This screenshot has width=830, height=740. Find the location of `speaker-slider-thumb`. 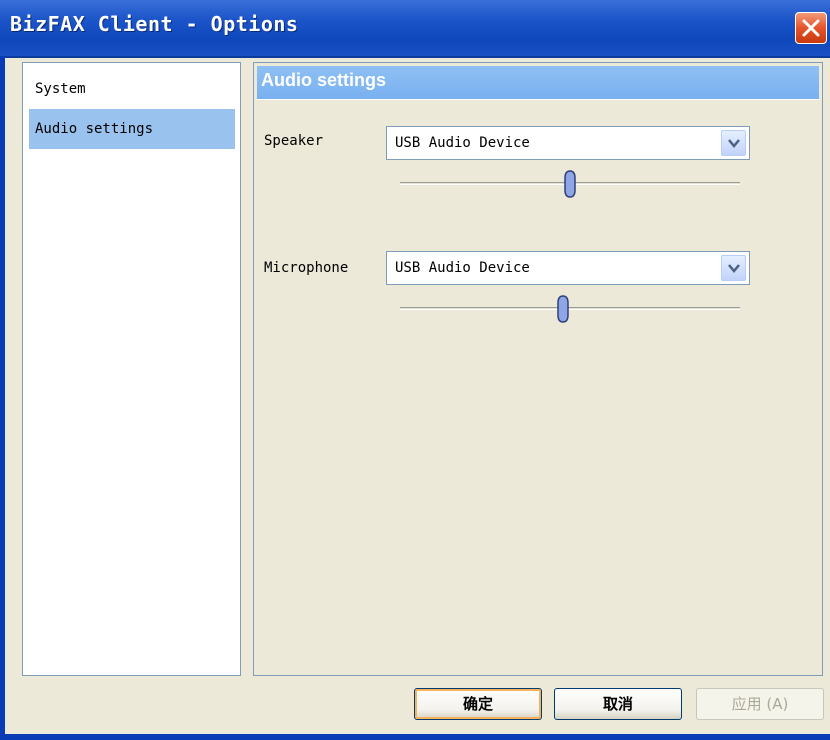

speaker-slider-thumb is located at coordinates (570, 184).